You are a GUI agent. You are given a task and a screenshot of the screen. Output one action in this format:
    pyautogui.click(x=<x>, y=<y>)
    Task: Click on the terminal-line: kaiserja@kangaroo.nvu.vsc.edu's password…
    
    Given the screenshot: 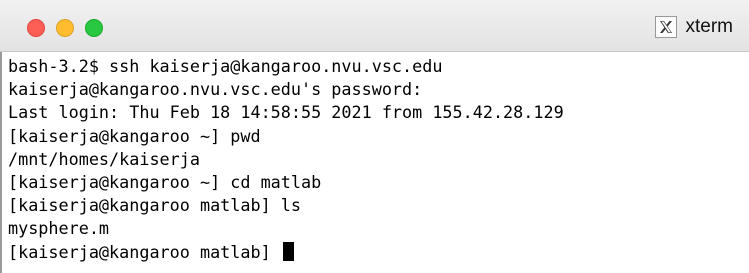 What is the action you would take?
    pyautogui.click(x=215, y=89)
    